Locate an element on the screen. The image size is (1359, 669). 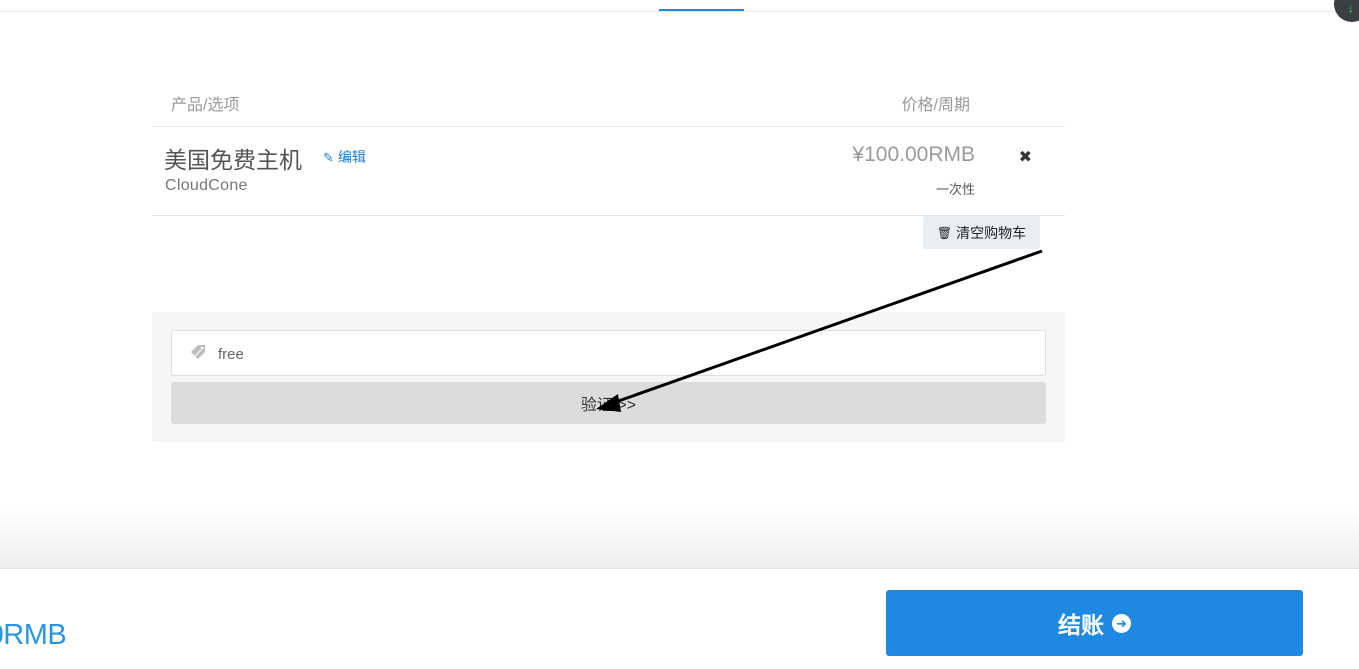
promo-code-input is located at coordinates (618, 354).